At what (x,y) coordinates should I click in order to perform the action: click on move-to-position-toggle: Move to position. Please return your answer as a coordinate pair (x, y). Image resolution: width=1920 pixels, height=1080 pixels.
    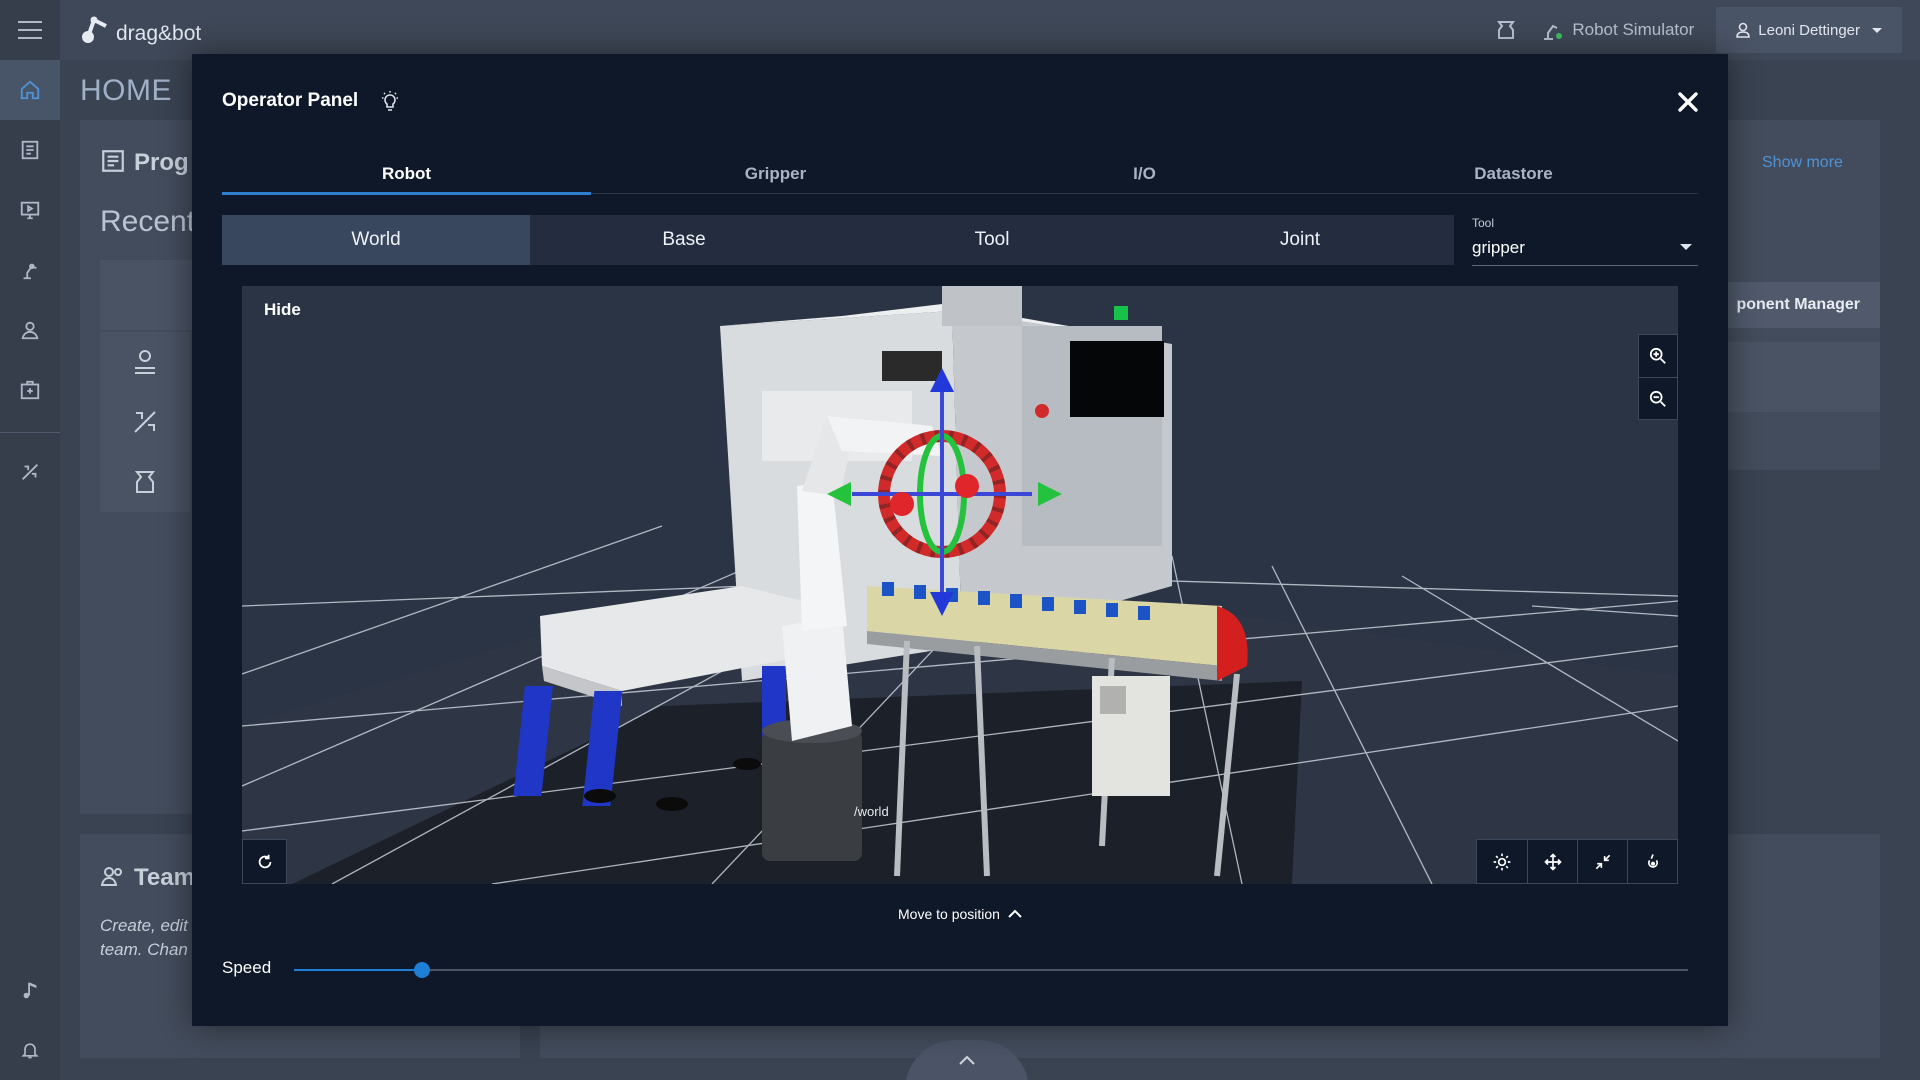
    Looking at the image, I should click on (960, 914).